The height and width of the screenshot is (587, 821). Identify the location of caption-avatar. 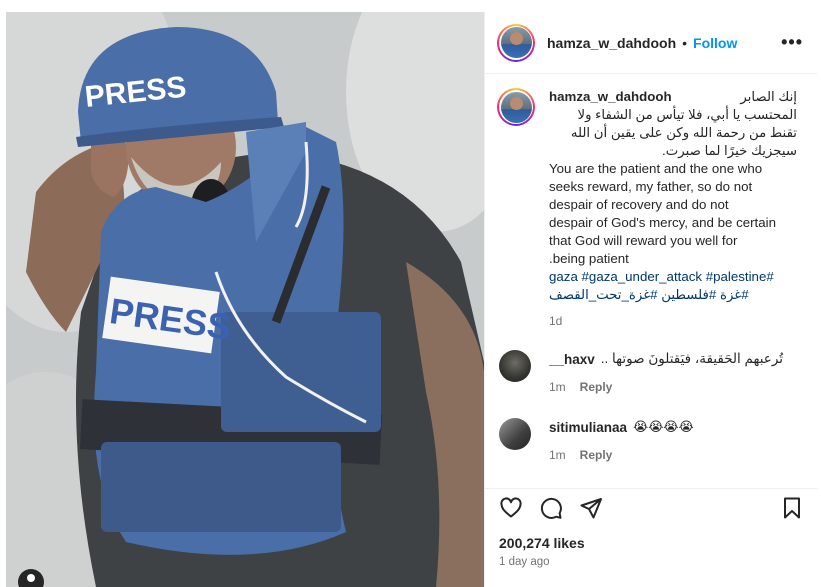
(516, 107).